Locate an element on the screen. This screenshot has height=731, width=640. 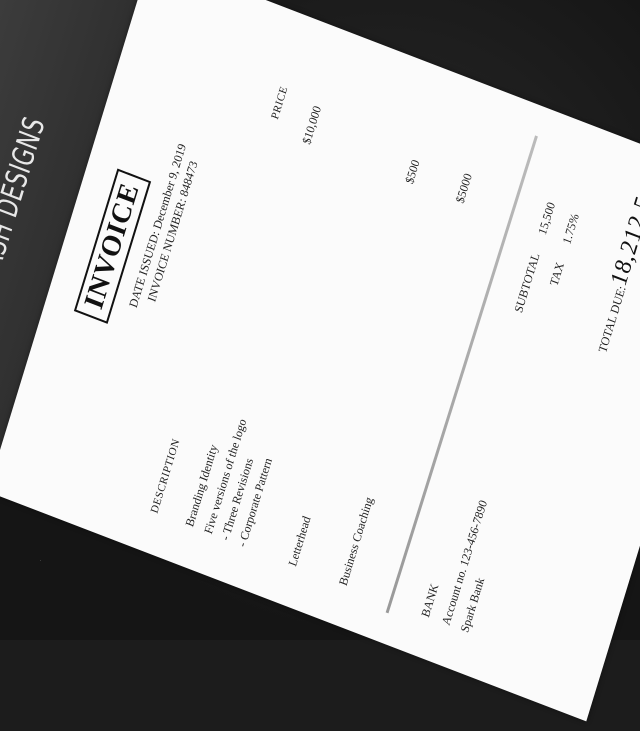
bank-label: BANK is located at coordinates (430, 600).